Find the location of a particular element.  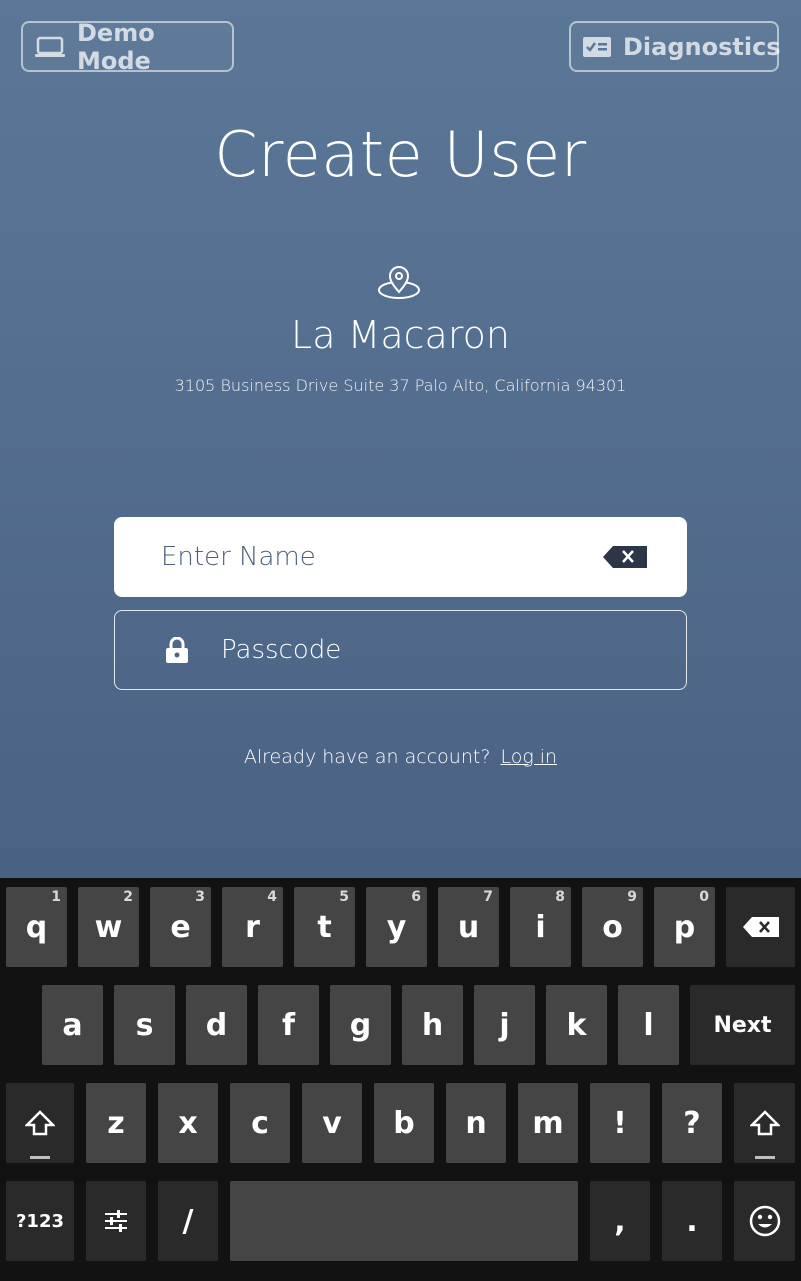

key-r: r4 is located at coordinates (252, 927).